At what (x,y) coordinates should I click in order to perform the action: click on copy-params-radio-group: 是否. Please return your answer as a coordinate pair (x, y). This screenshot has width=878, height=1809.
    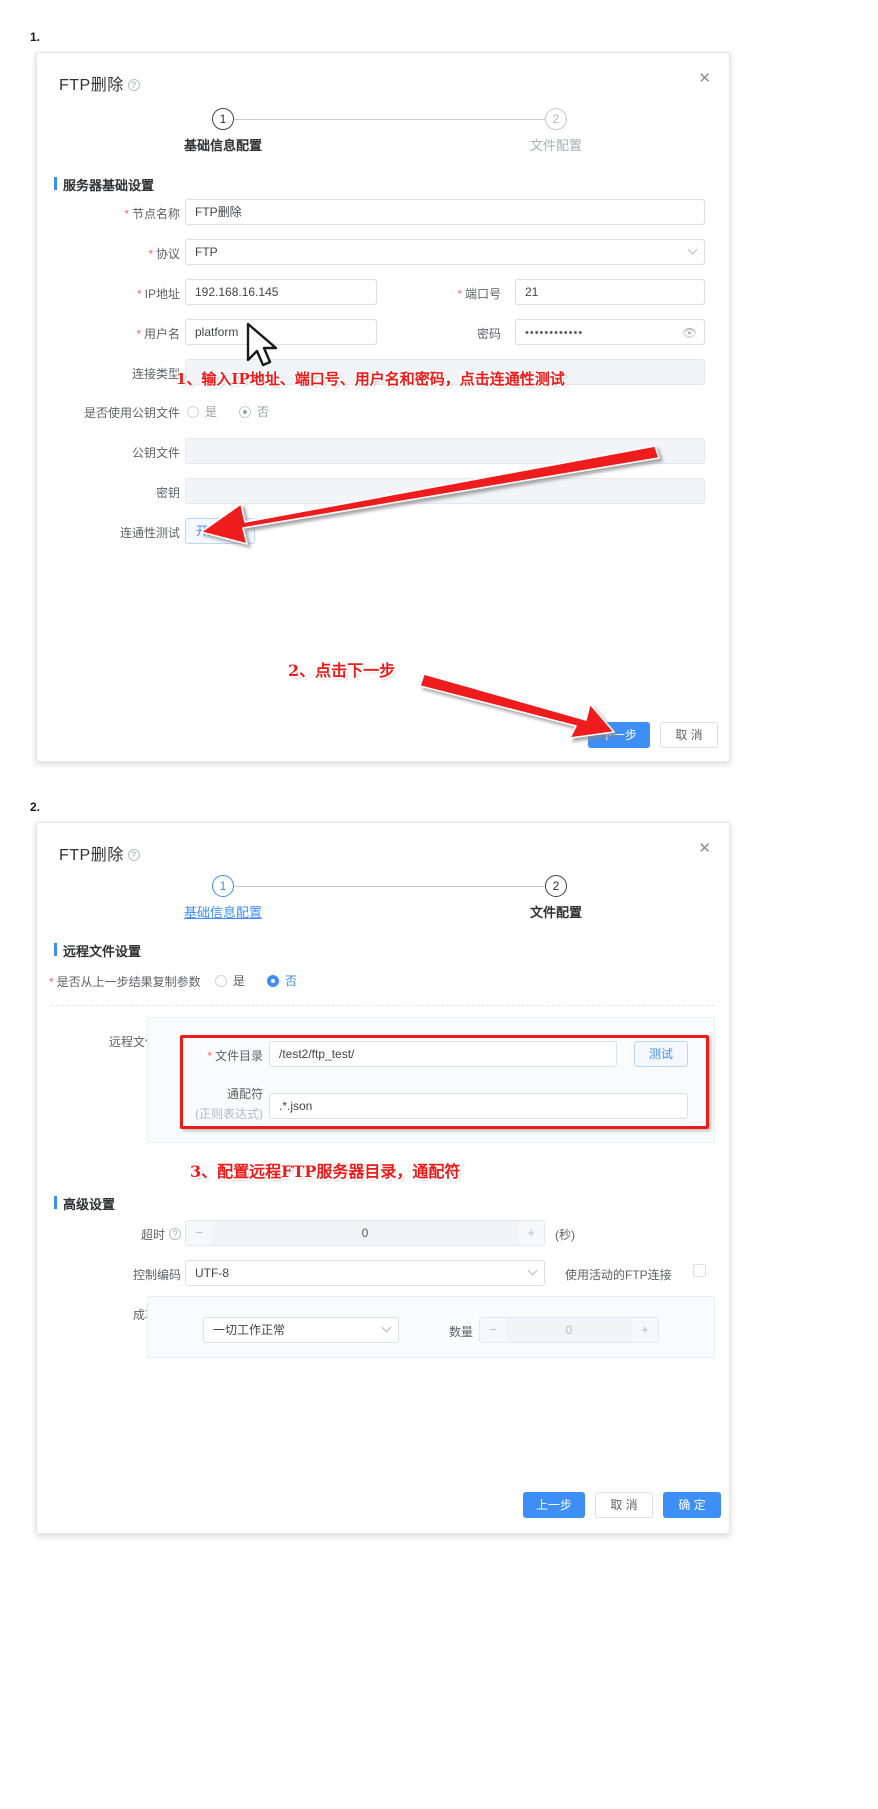
    Looking at the image, I should click on (267, 980).